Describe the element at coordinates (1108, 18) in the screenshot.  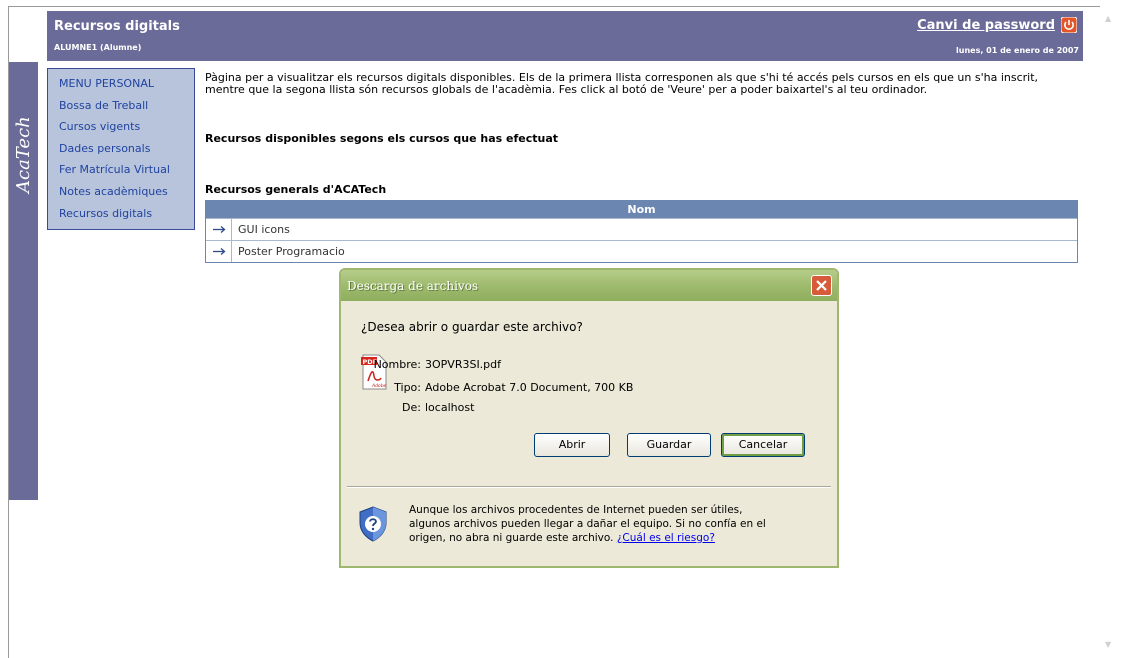
I see `scroll-up-arrow: ▲` at that location.